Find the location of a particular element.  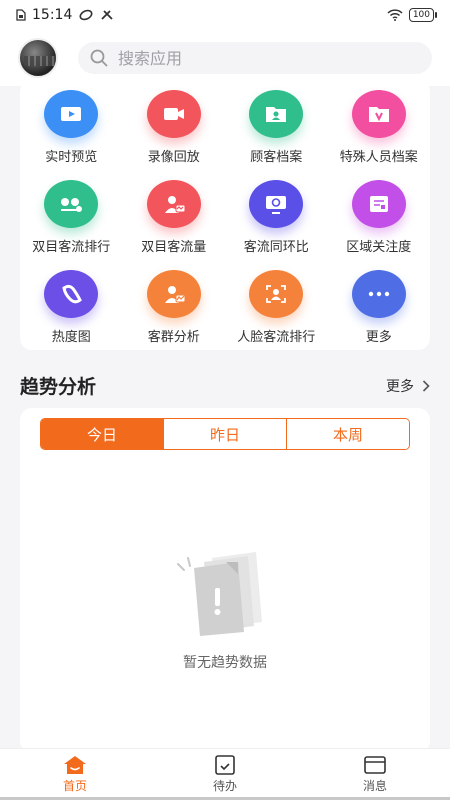

home-icon is located at coordinates (75, 765).